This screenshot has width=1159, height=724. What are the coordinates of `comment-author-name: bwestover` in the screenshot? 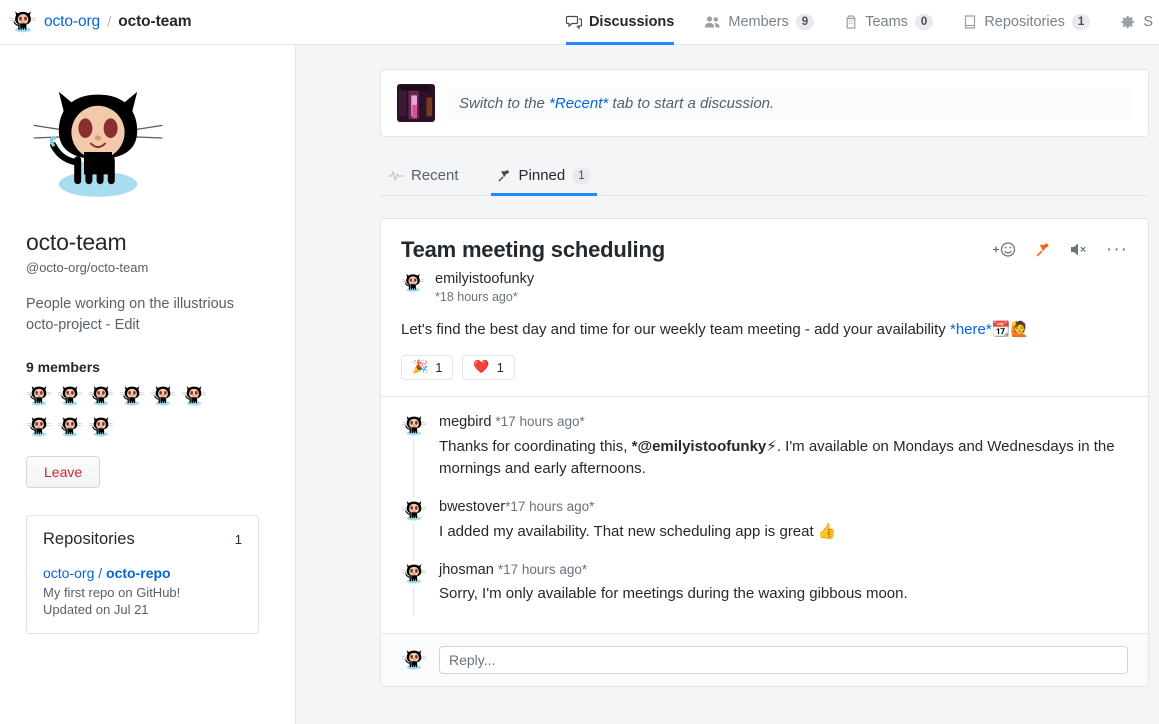 It's located at (472, 507).